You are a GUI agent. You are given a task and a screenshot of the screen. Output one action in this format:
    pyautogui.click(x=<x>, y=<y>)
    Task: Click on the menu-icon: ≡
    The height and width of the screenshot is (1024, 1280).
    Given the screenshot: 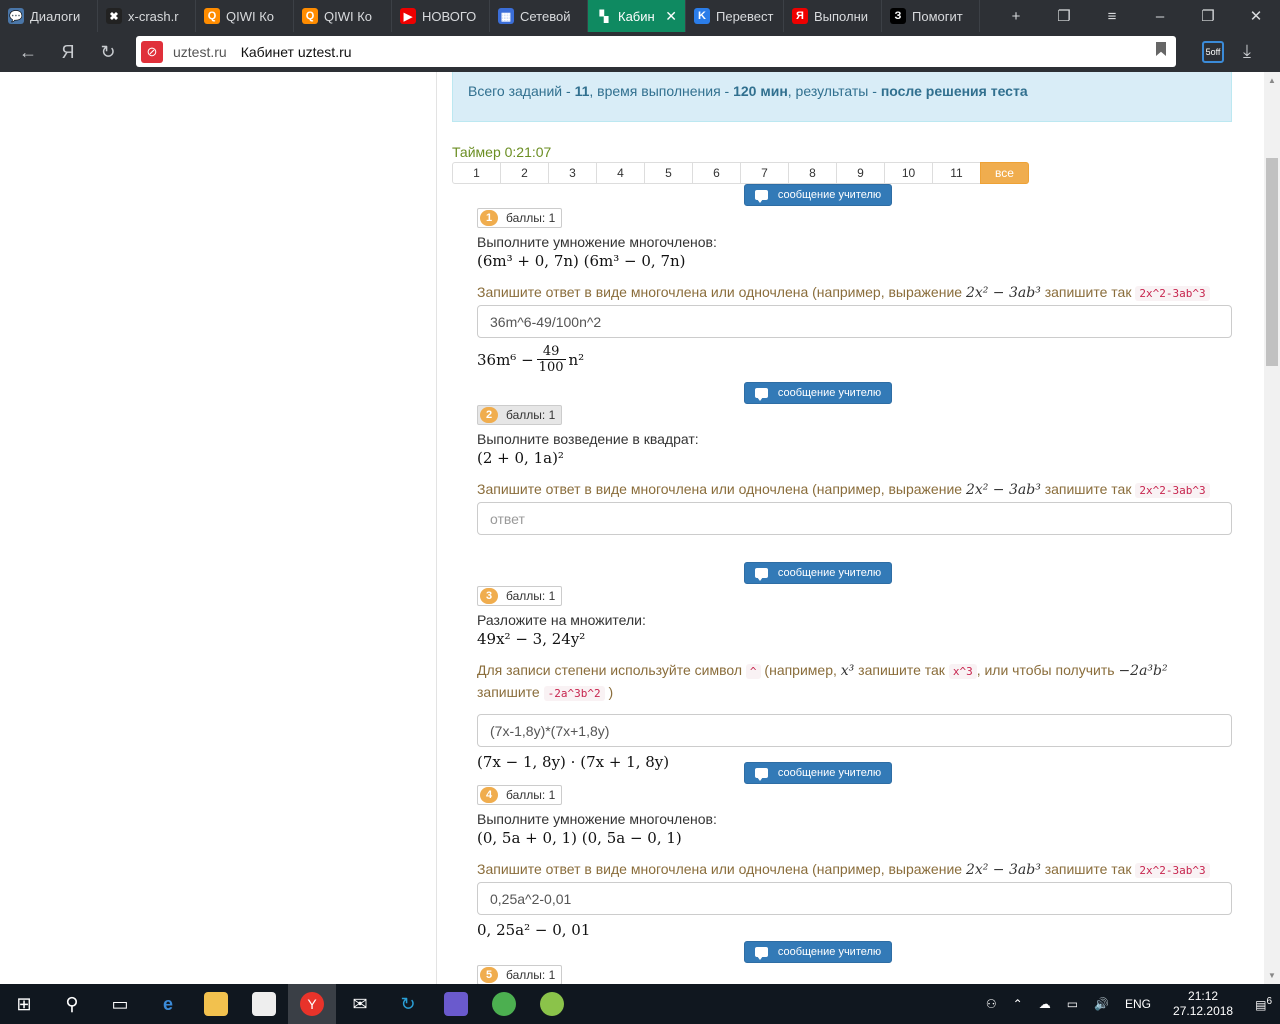 What is the action you would take?
    pyautogui.click(x=1112, y=16)
    